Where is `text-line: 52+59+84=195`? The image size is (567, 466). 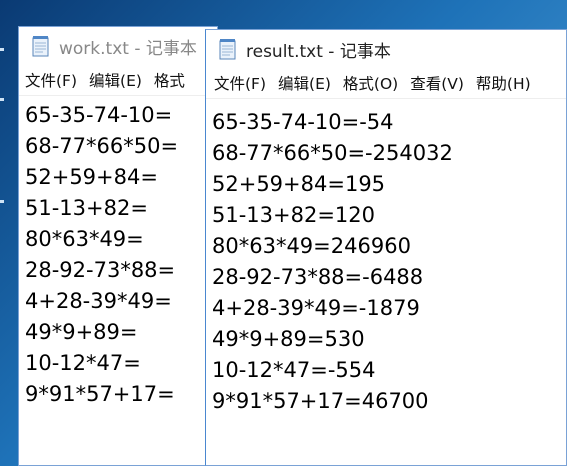 text-line: 52+59+84=195 is located at coordinates (299, 184).